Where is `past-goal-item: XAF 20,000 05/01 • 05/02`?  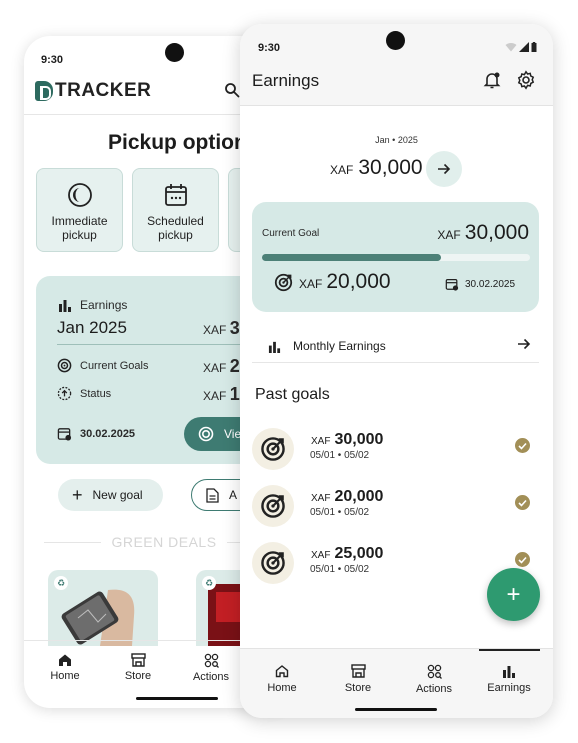 past-goal-item: XAF 20,000 05/01 • 05/02 is located at coordinates (395, 508).